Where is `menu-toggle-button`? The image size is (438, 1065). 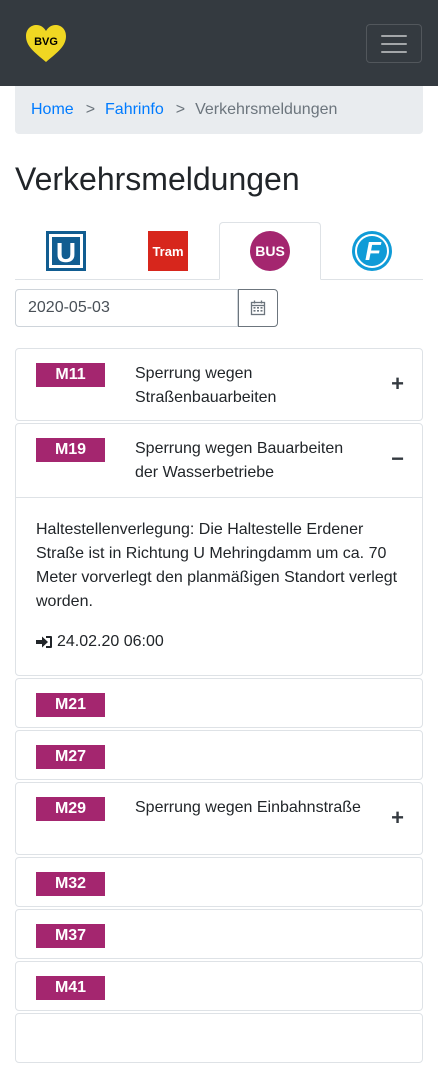
menu-toggle-button is located at coordinates (394, 43).